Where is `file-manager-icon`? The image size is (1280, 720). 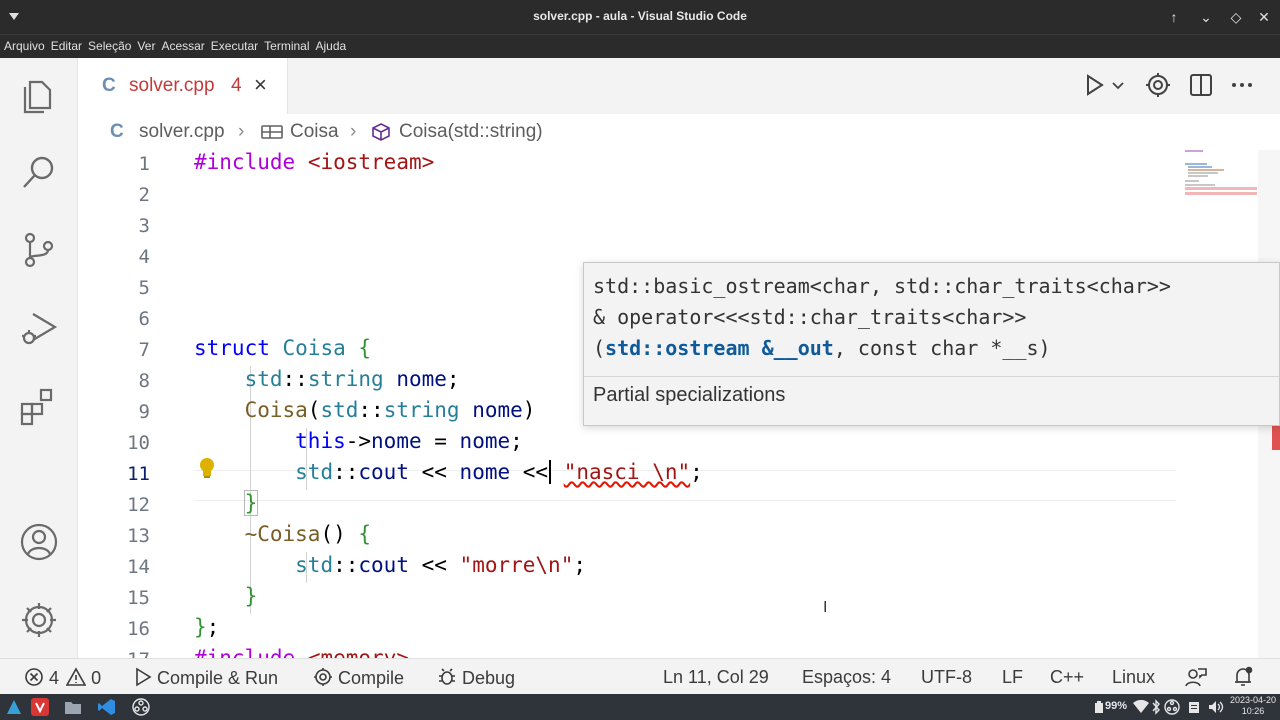 file-manager-icon is located at coordinates (73, 707).